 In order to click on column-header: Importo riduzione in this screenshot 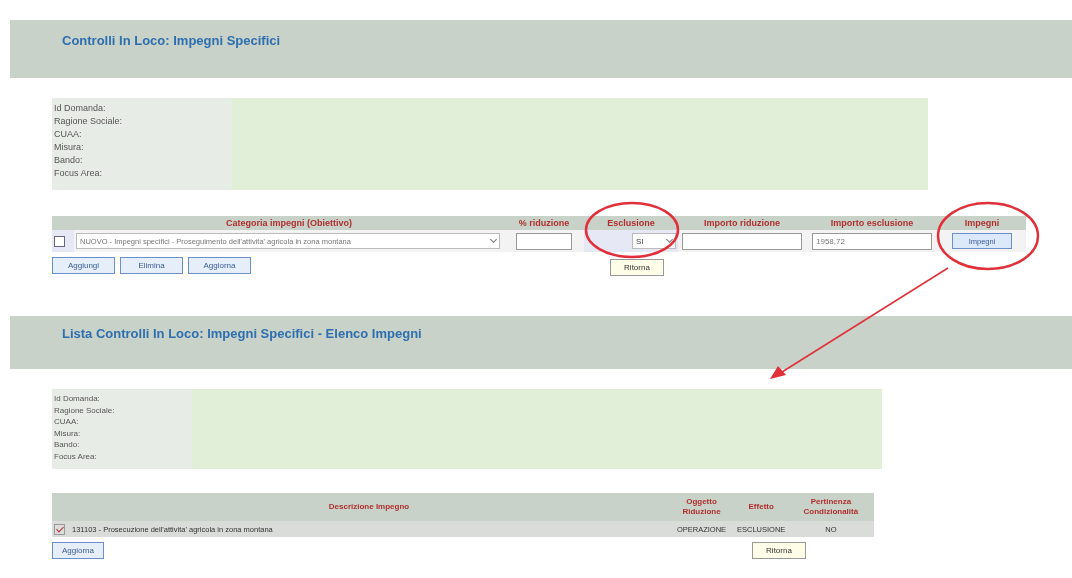, I will do `click(742, 223)`.